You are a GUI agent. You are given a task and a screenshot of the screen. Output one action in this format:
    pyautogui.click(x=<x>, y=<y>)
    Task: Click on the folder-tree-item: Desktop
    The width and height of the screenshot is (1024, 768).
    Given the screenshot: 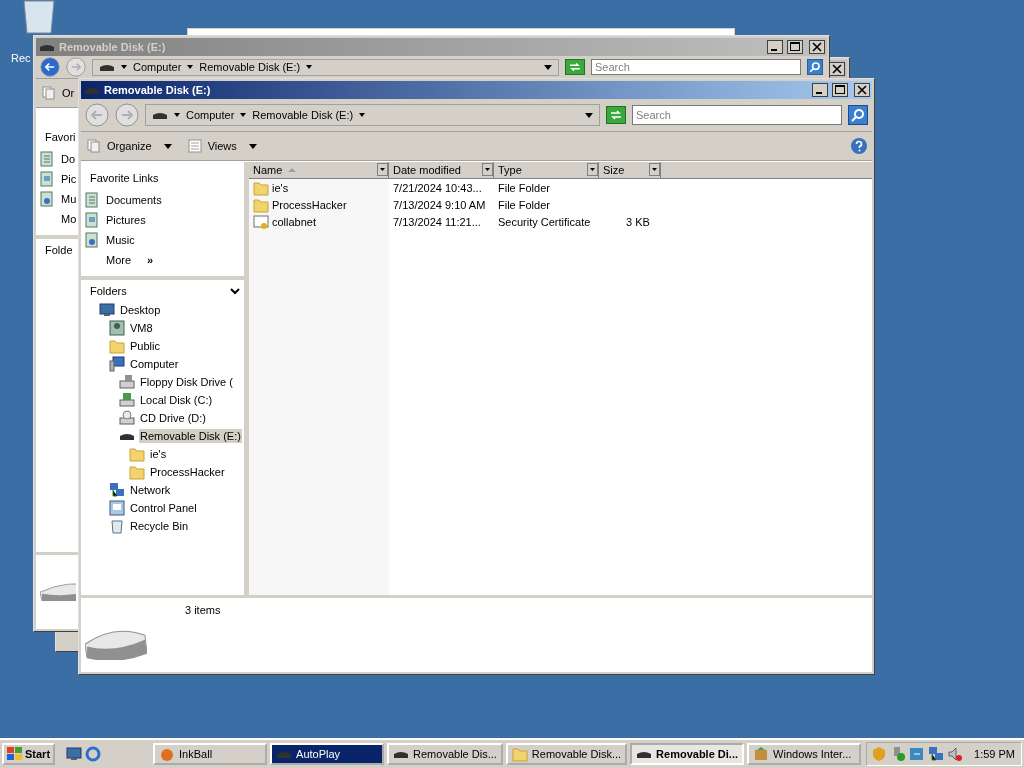 What is the action you would take?
    pyautogui.click(x=140, y=310)
    